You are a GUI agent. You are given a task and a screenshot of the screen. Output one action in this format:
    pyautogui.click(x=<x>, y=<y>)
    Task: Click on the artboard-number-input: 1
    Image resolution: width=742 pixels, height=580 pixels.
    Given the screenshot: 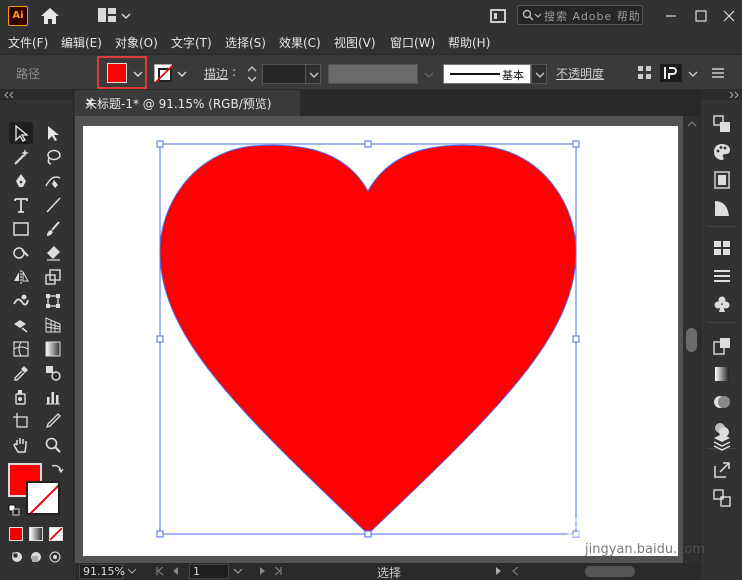 What is the action you would take?
    pyautogui.click(x=209, y=571)
    